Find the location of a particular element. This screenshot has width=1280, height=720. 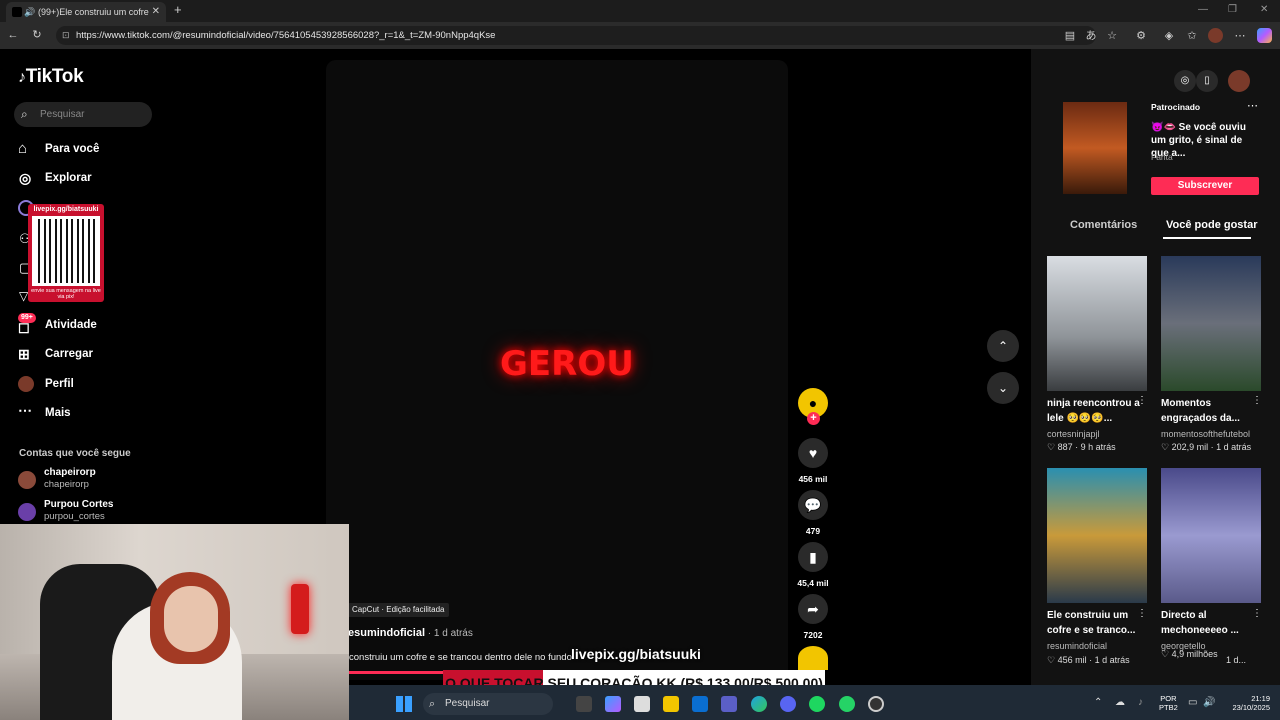

teams-icon is located at coordinates (729, 704).